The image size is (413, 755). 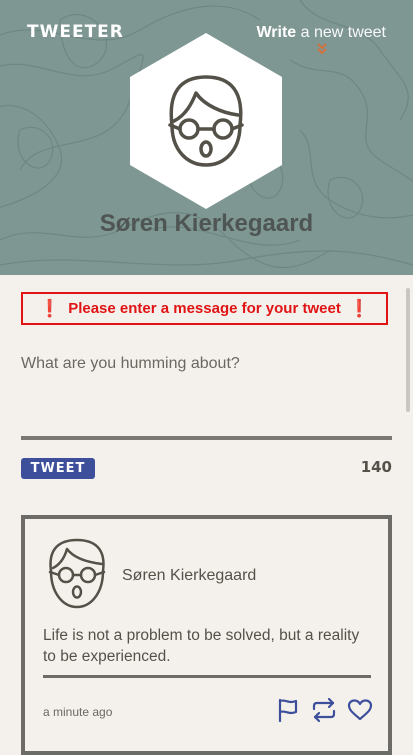 I want to click on tweet-actions, so click(x=324, y=710).